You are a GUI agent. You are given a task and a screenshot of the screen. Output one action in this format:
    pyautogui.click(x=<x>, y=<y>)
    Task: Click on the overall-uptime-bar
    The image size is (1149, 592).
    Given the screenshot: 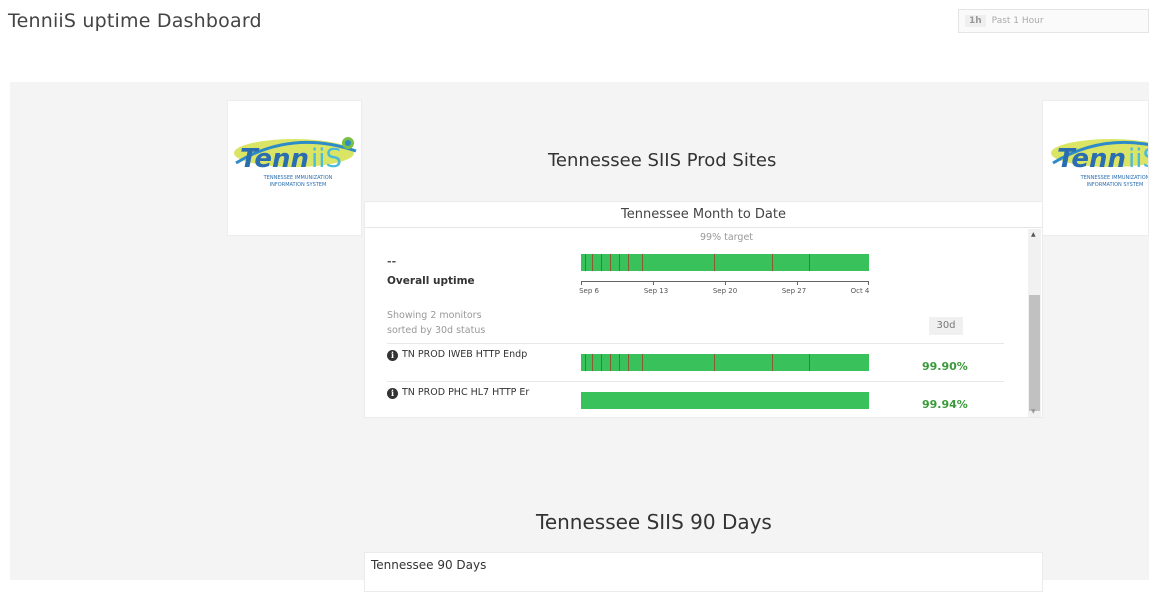 What is the action you would take?
    pyautogui.click(x=725, y=262)
    